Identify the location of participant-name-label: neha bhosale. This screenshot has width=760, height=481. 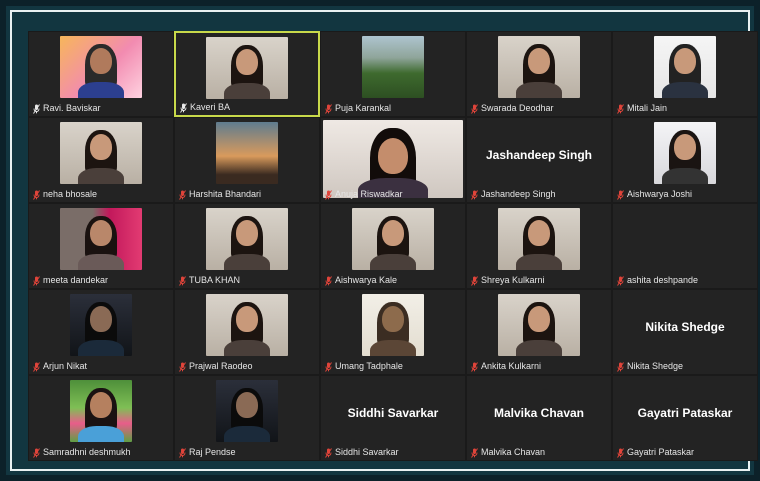
(65, 194).